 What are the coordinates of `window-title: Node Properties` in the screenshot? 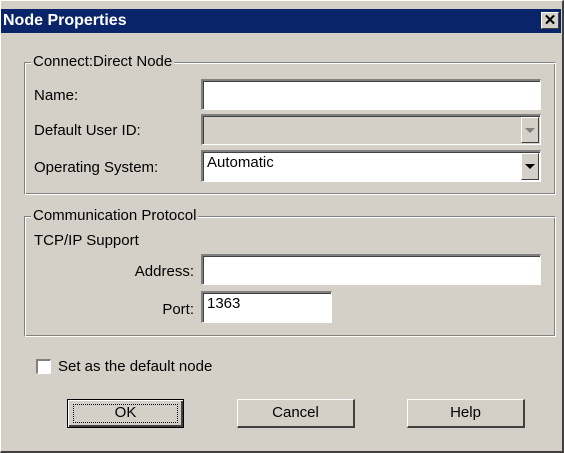 It's located at (65, 20).